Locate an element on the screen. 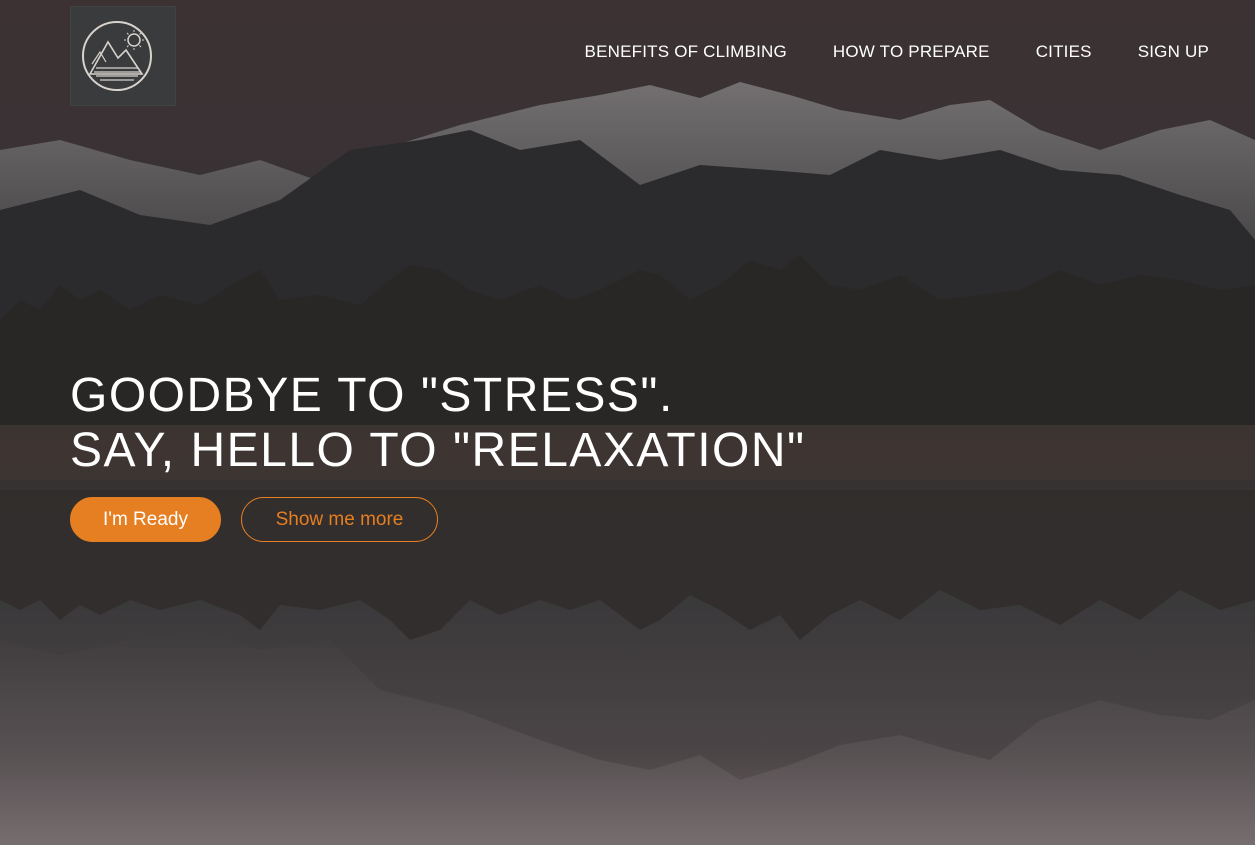  nav-benefits-of-climbing: BENEFITS OF CLIMBING is located at coordinates (686, 52).